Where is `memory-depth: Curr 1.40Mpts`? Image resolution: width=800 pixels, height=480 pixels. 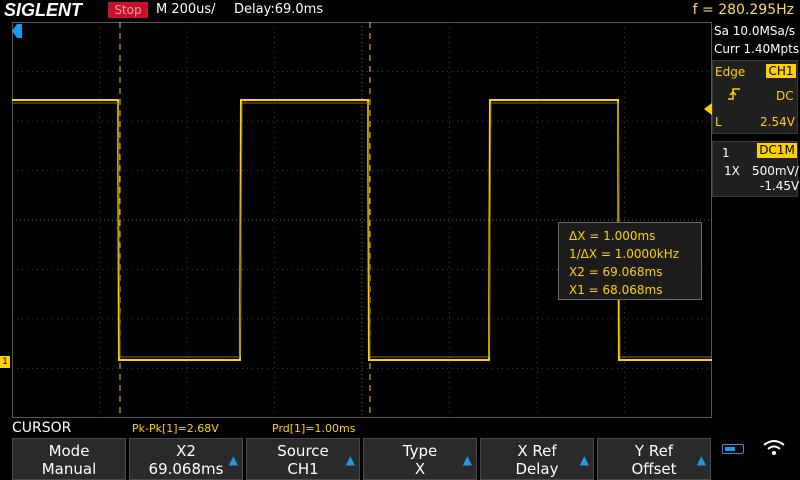 memory-depth: Curr 1.40Mpts is located at coordinates (757, 49).